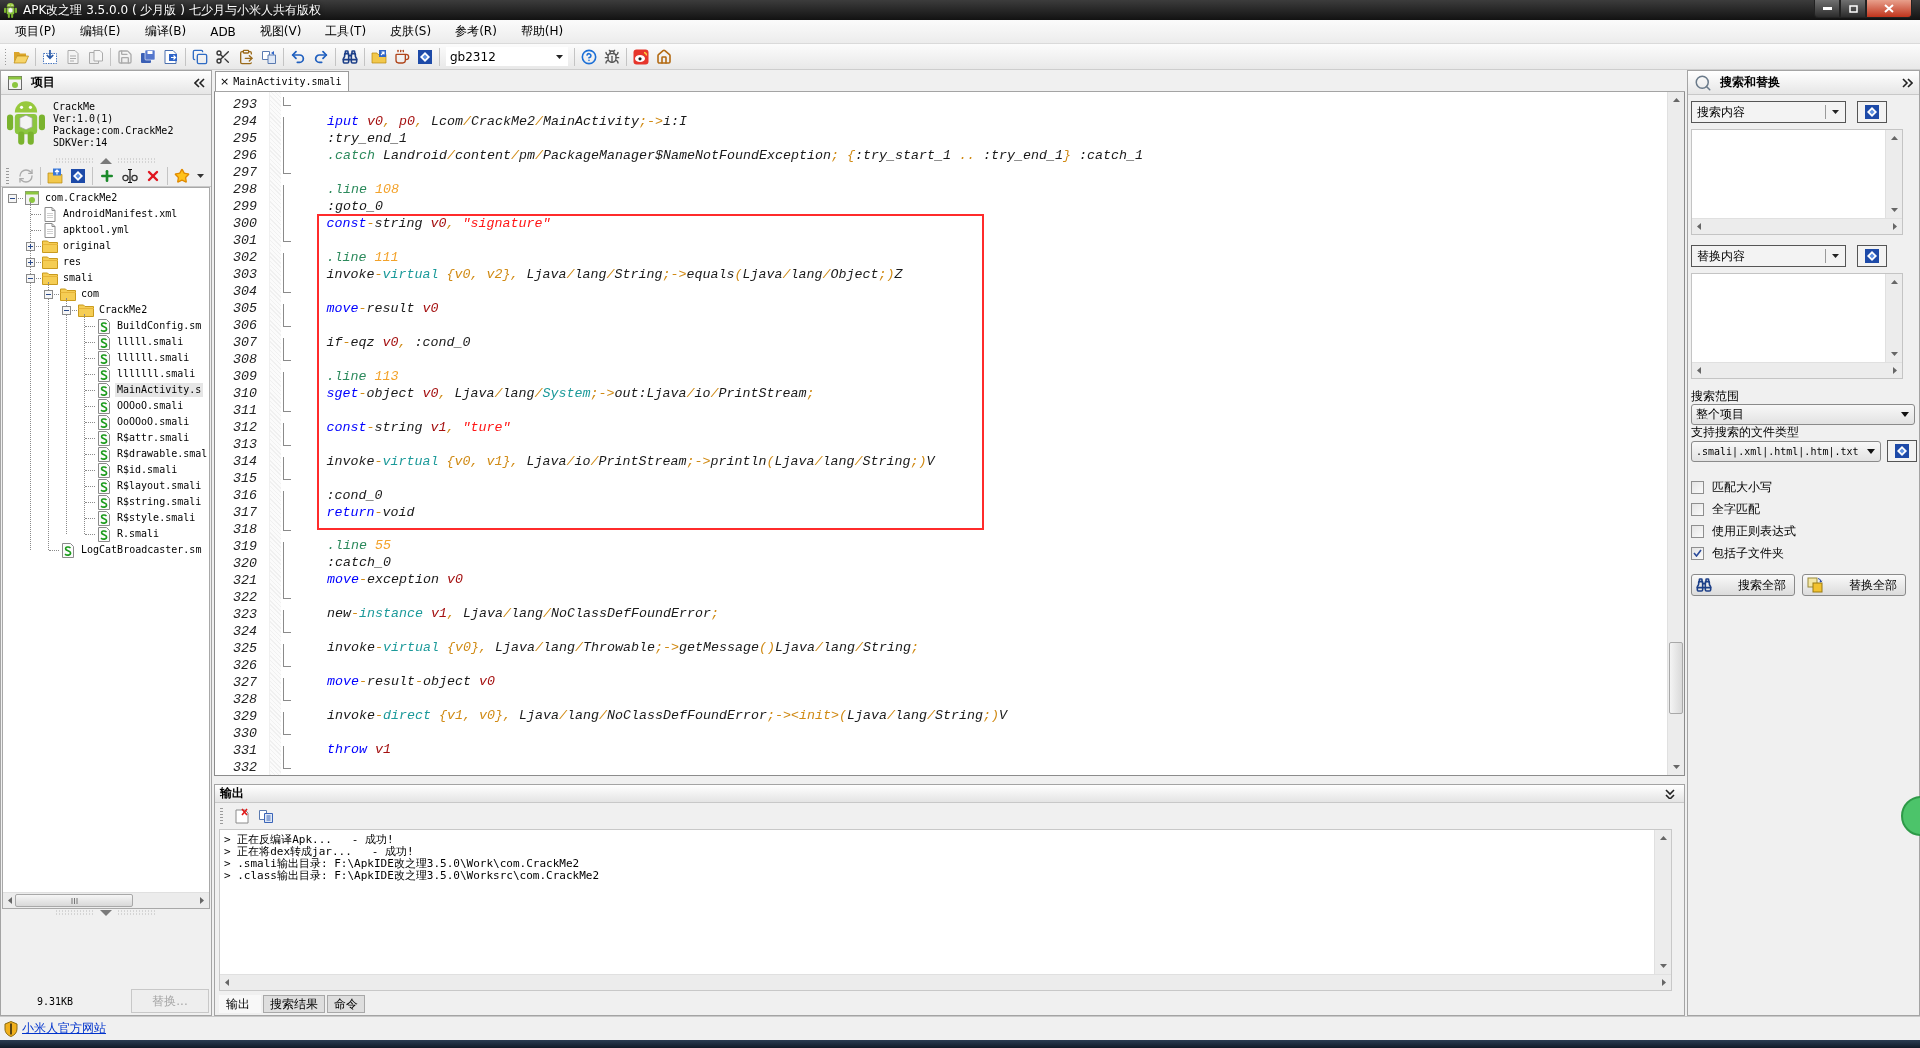  Describe the element at coordinates (282, 81) in the screenshot. I see `editor-tab: × MainActivity.smali` at that location.